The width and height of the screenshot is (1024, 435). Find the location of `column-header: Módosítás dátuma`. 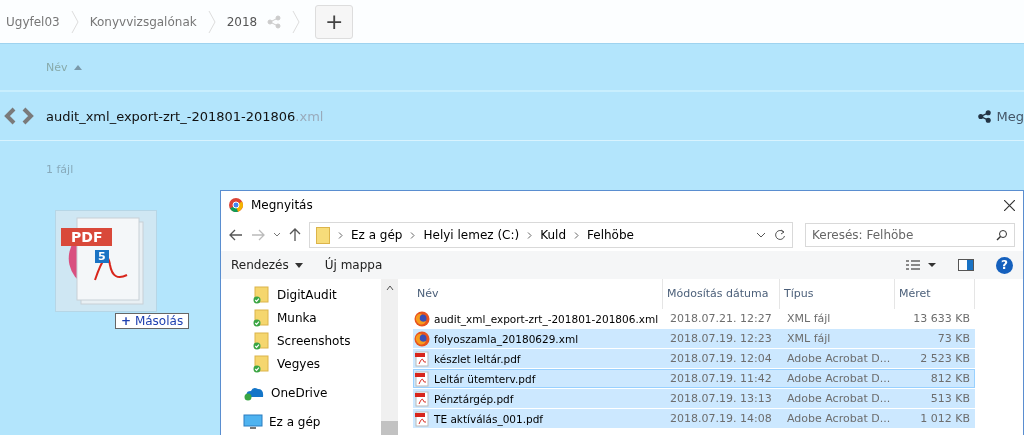

column-header: Módosítás dátuma is located at coordinates (721, 294).